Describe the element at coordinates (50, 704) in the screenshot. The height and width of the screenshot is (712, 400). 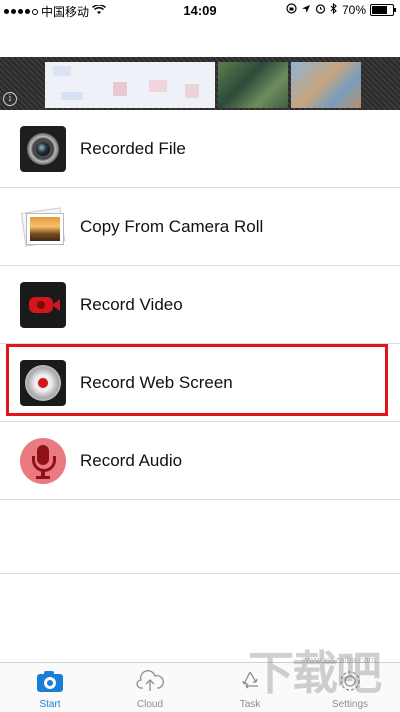
I see `tab-label: Start` at that location.